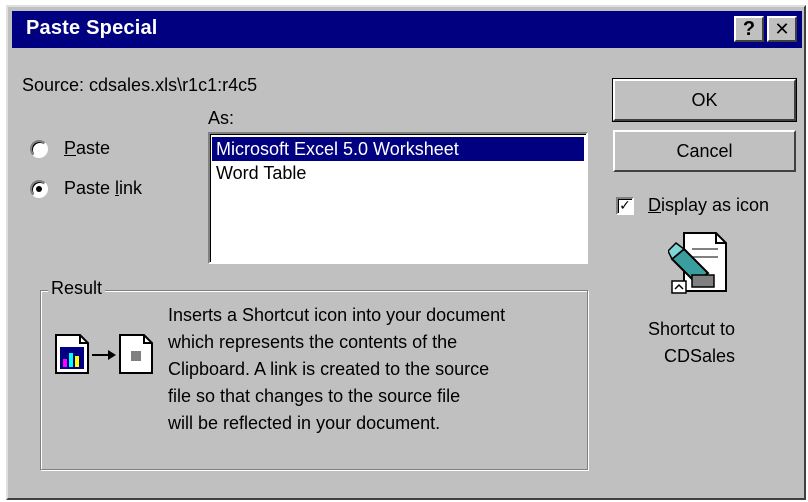 This screenshot has width=808, height=502. I want to click on paste-link-radio-label: Paste link, so click(103, 188).